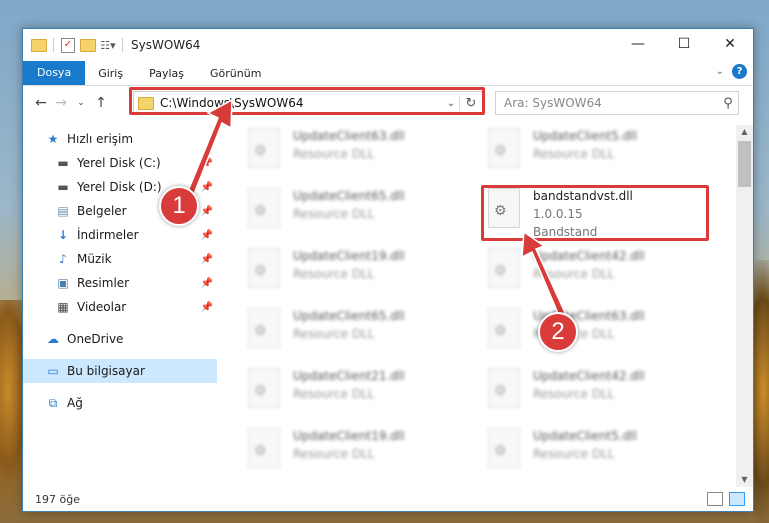 The image size is (769, 523). Describe the element at coordinates (715, 499) in the screenshot. I see `details-view-icon` at that location.